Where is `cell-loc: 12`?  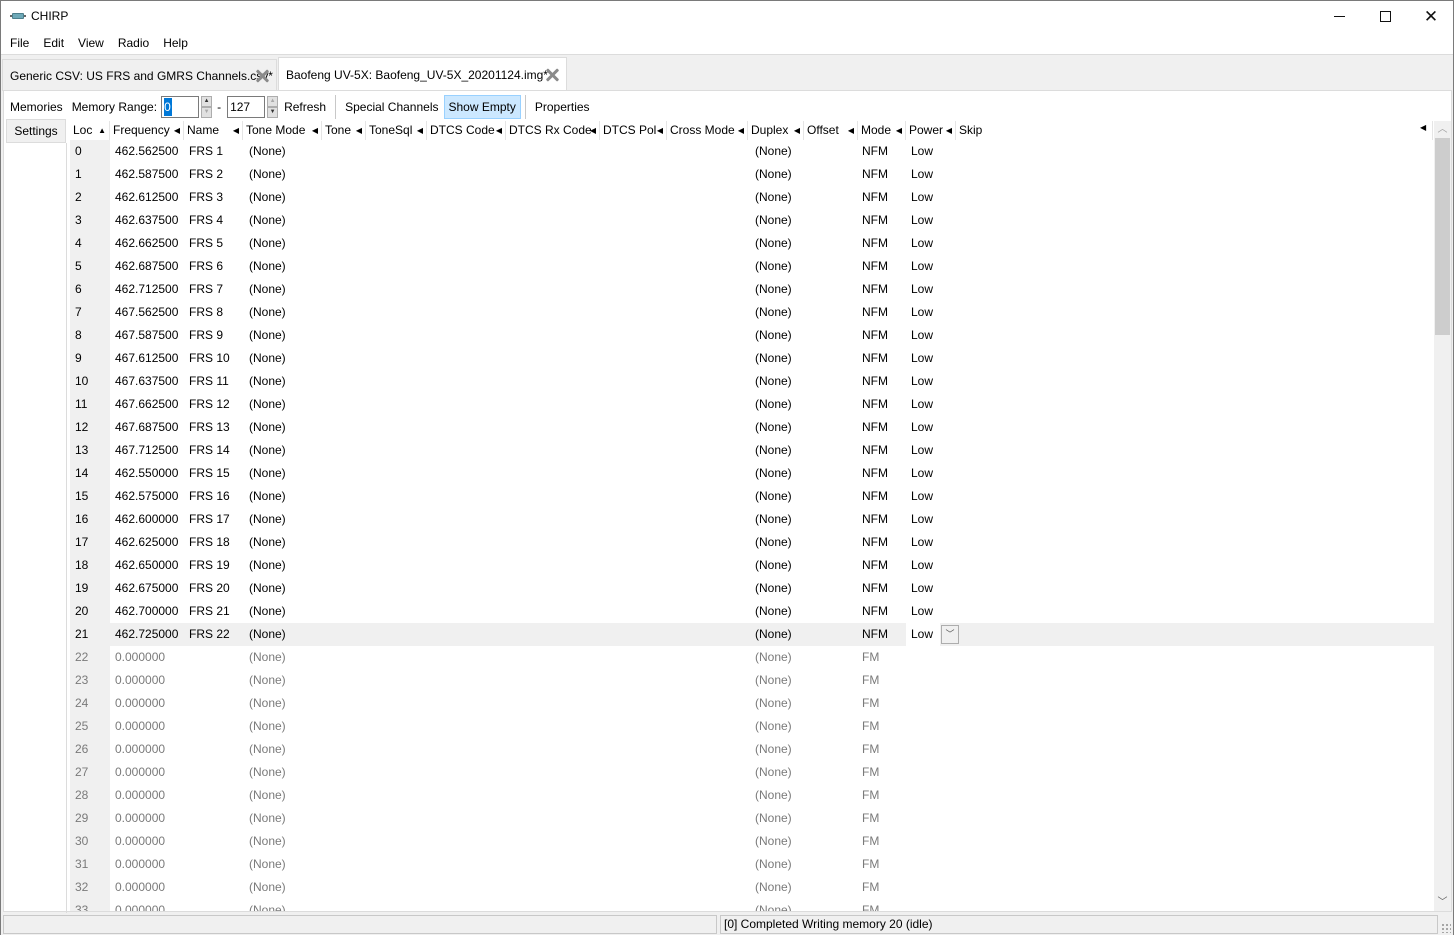 cell-loc: 12 is located at coordinates (81, 427).